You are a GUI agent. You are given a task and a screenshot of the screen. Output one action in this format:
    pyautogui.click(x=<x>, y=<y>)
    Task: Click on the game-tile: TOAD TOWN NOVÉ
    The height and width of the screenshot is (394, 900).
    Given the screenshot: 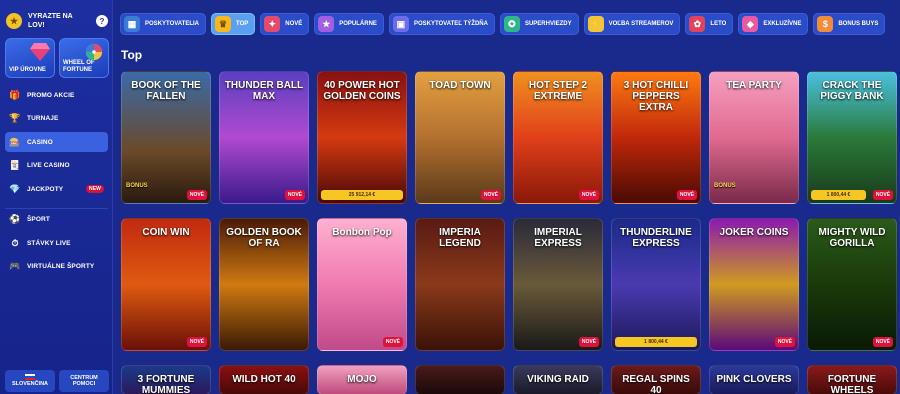 What is the action you would take?
    pyautogui.click(x=460, y=137)
    